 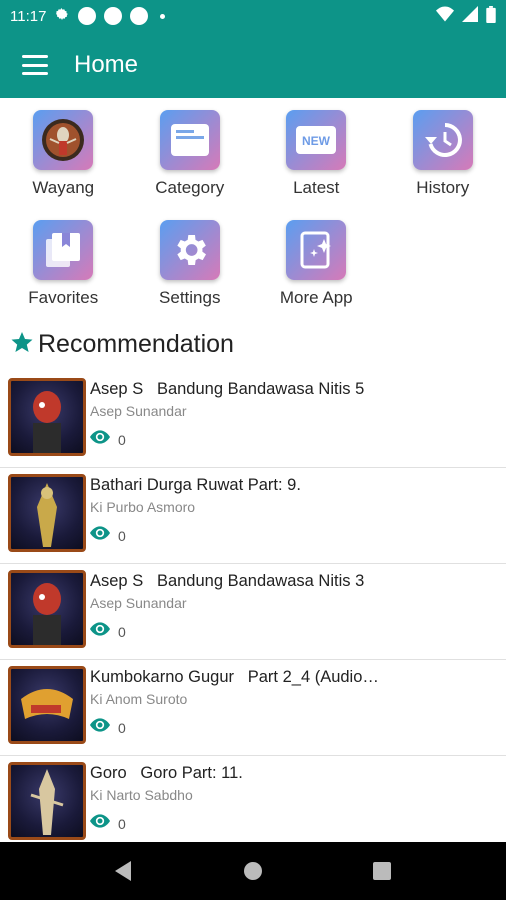 I want to click on menu-item-history: History, so click(x=443, y=152).